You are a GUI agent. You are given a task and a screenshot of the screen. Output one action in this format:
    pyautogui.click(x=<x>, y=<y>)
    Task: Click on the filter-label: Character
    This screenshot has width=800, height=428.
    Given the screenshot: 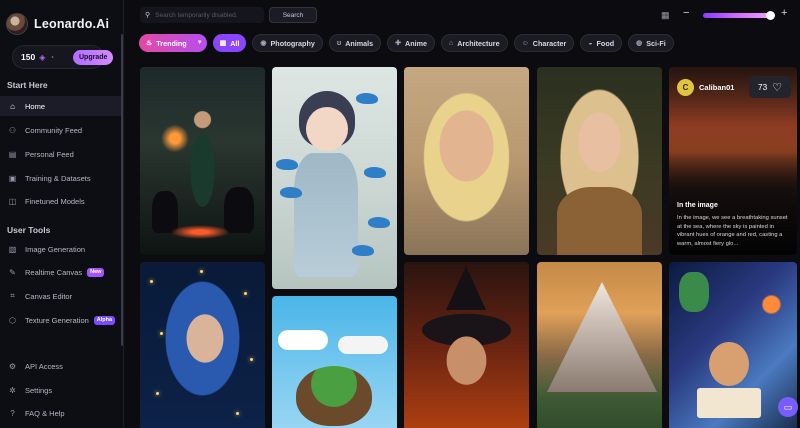 What is the action you would take?
    pyautogui.click(x=549, y=43)
    